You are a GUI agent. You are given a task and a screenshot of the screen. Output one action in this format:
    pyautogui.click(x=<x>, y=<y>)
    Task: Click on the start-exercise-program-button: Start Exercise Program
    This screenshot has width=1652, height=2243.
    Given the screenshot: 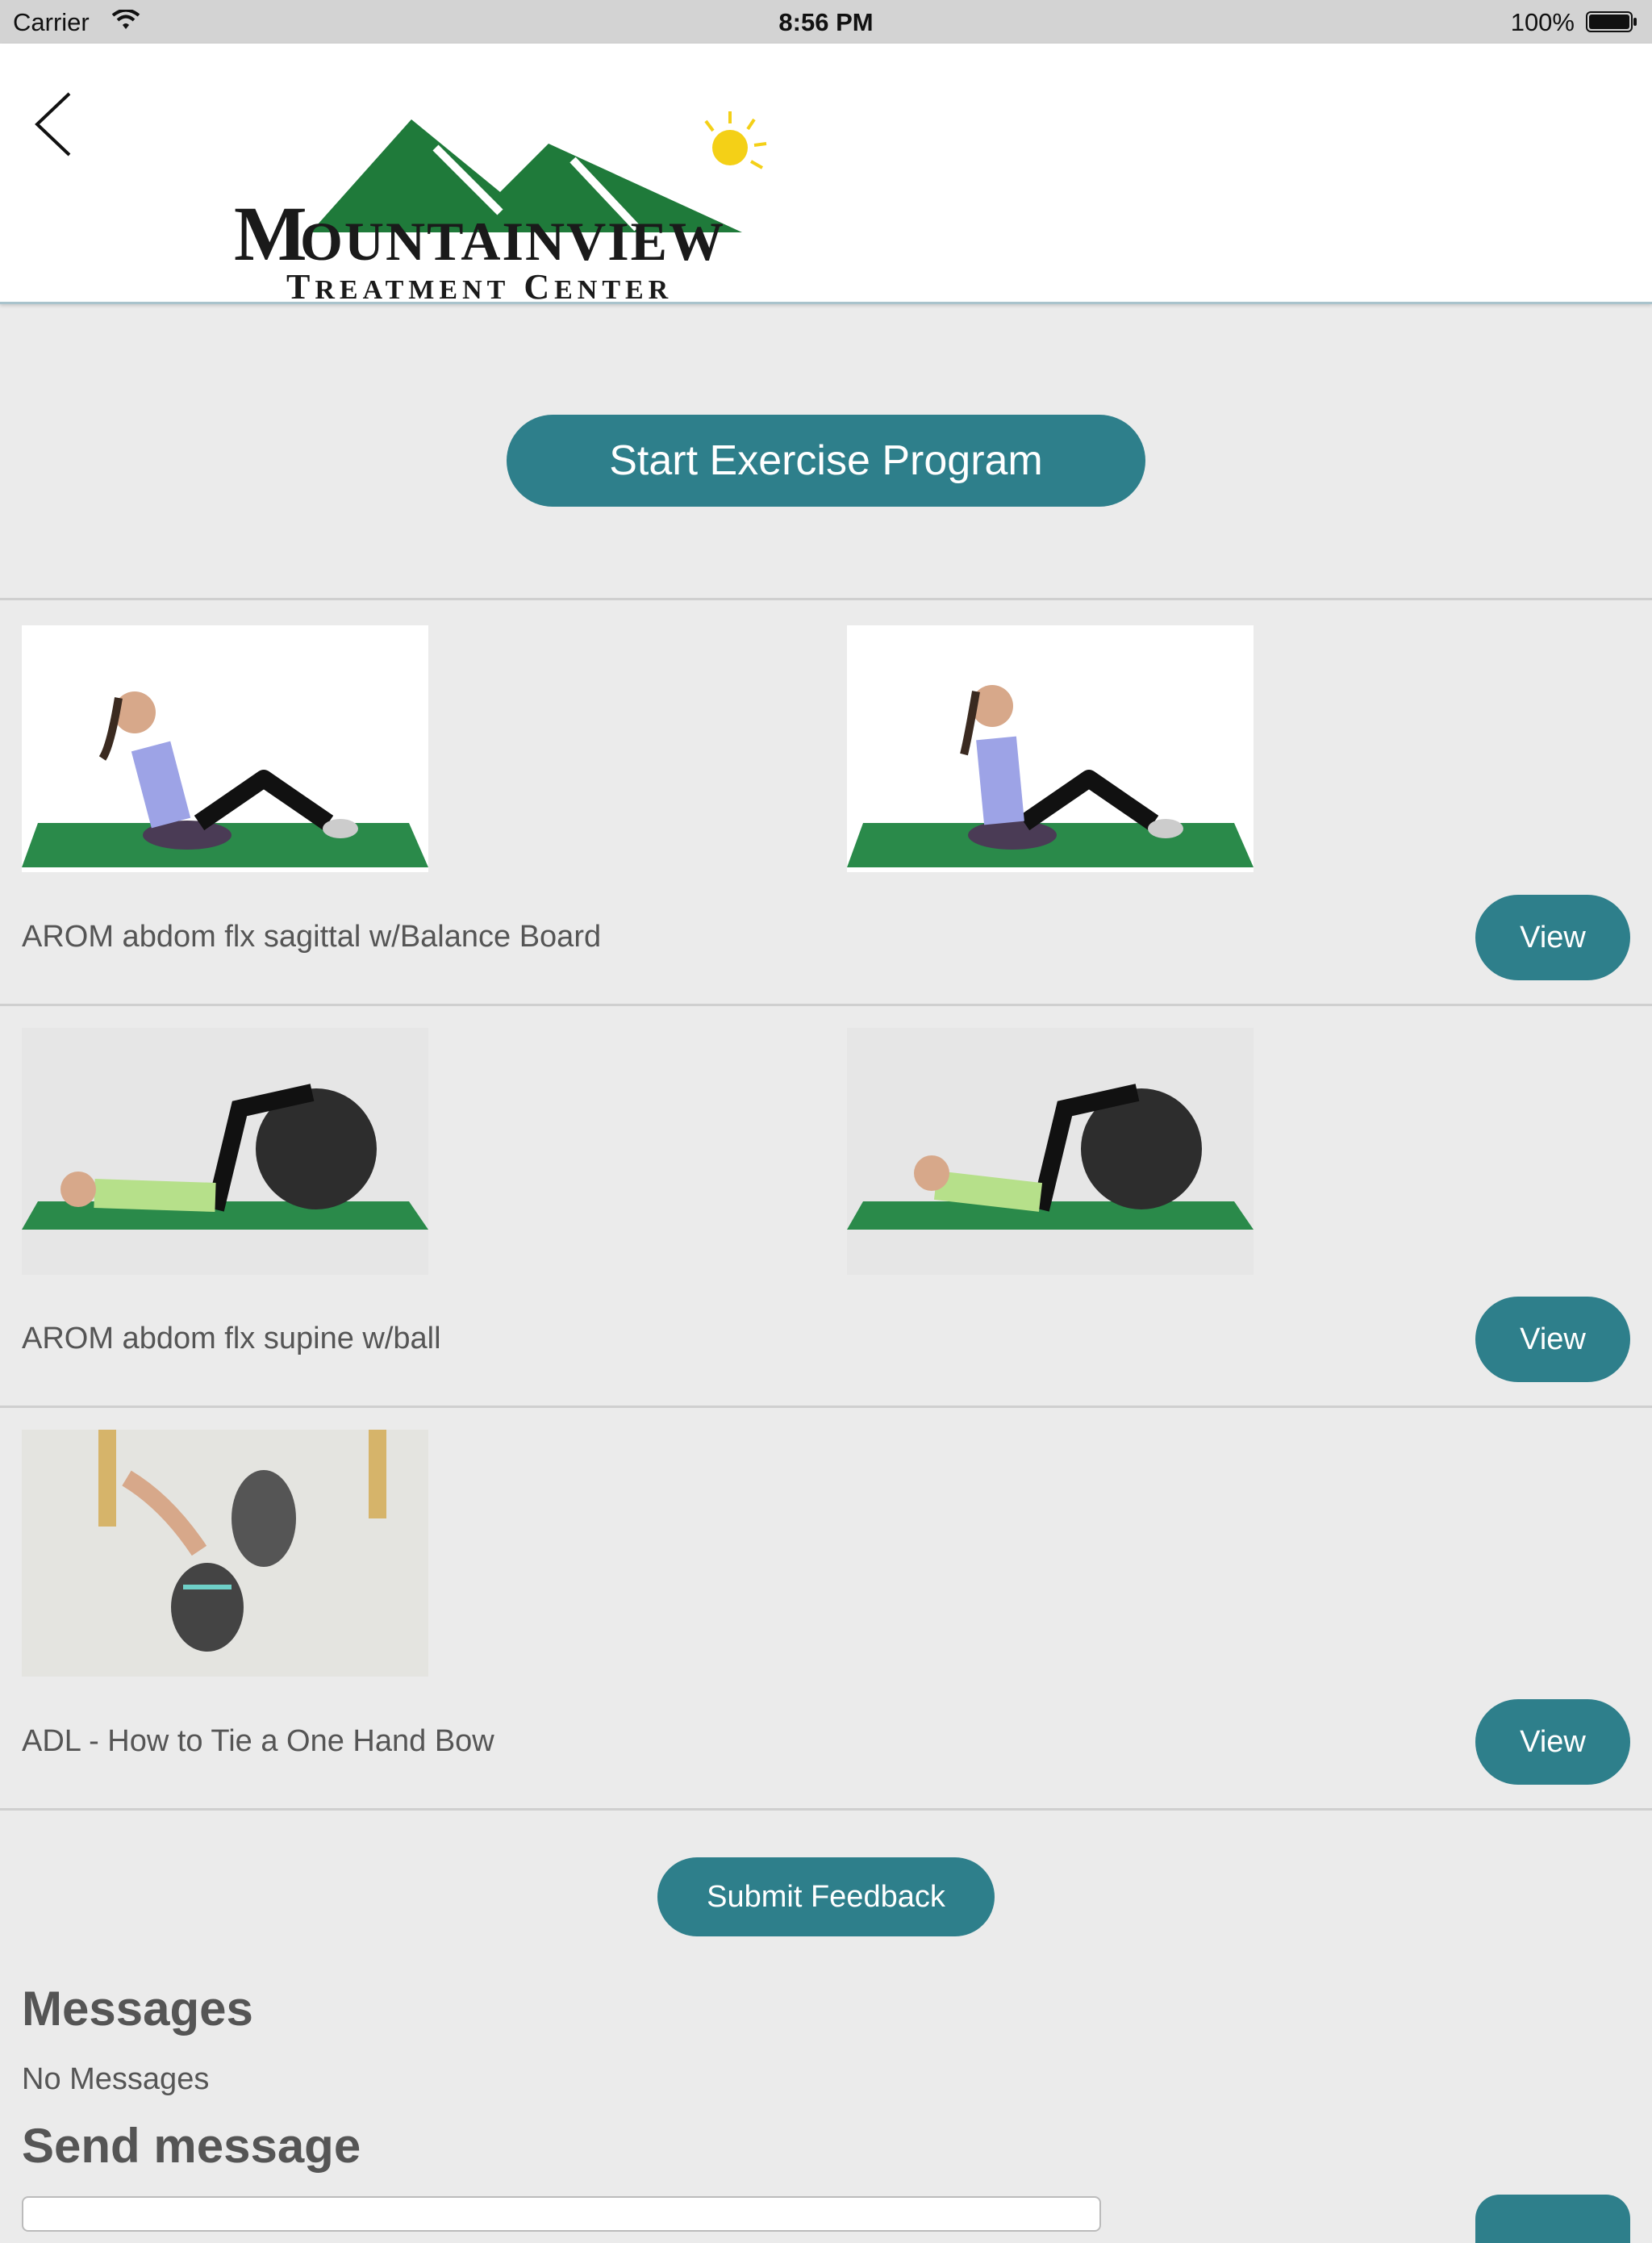 What is the action you would take?
    pyautogui.click(x=826, y=461)
    